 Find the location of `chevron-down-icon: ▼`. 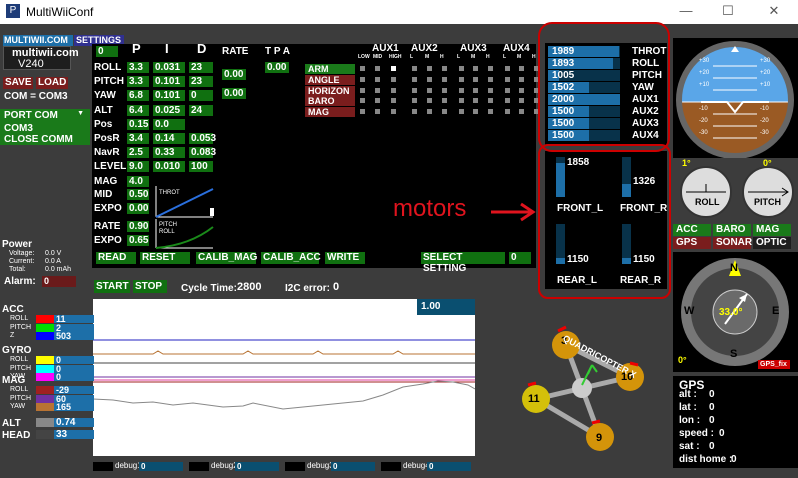

chevron-down-icon: ▼ is located at coordinates (80, 113).